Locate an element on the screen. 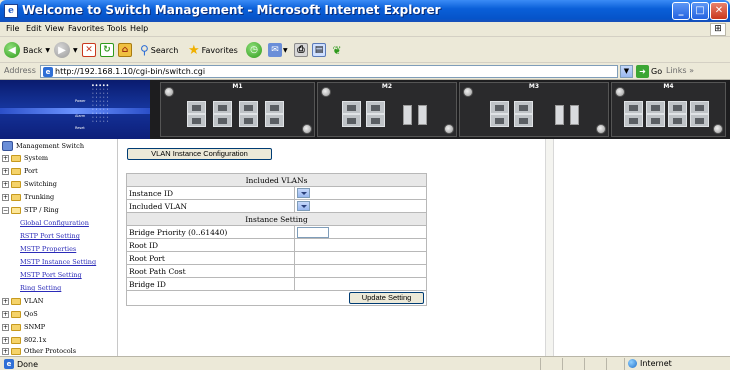 This screenshot has height=370, width=730. go-button: ➜ Go is located at coordinates (649, 71).